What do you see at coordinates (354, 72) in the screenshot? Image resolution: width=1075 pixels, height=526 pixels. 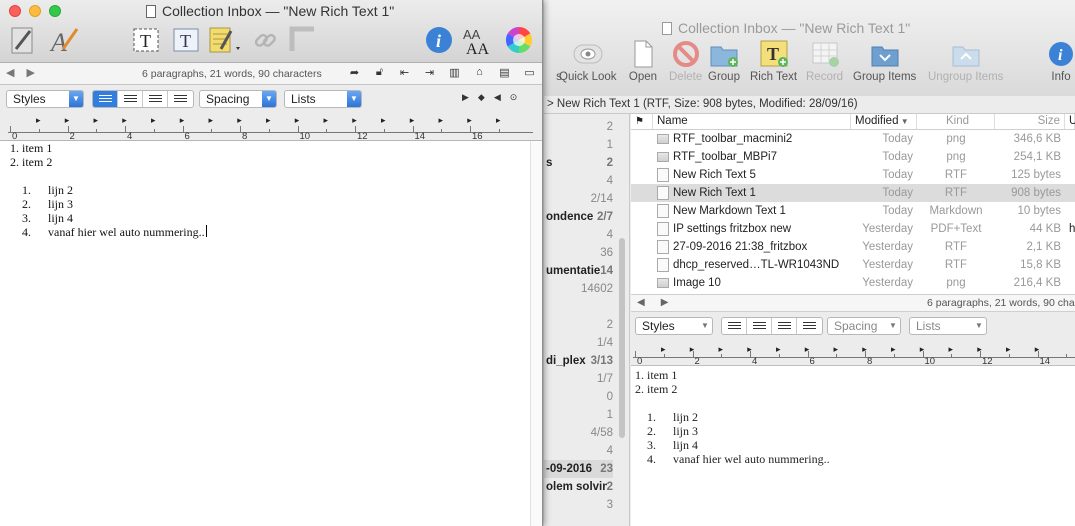 I see `share-arrow-icon: ➦` at bounding box center [354, 72].